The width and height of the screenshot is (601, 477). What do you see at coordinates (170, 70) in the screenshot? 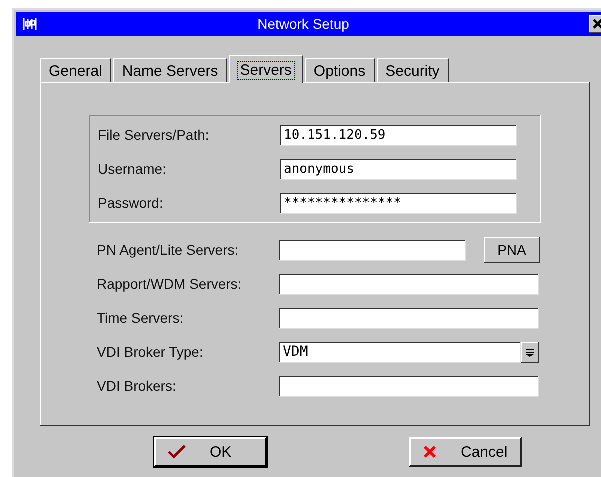
I see `tab: Name Servers` at bounding box center [170, 70].